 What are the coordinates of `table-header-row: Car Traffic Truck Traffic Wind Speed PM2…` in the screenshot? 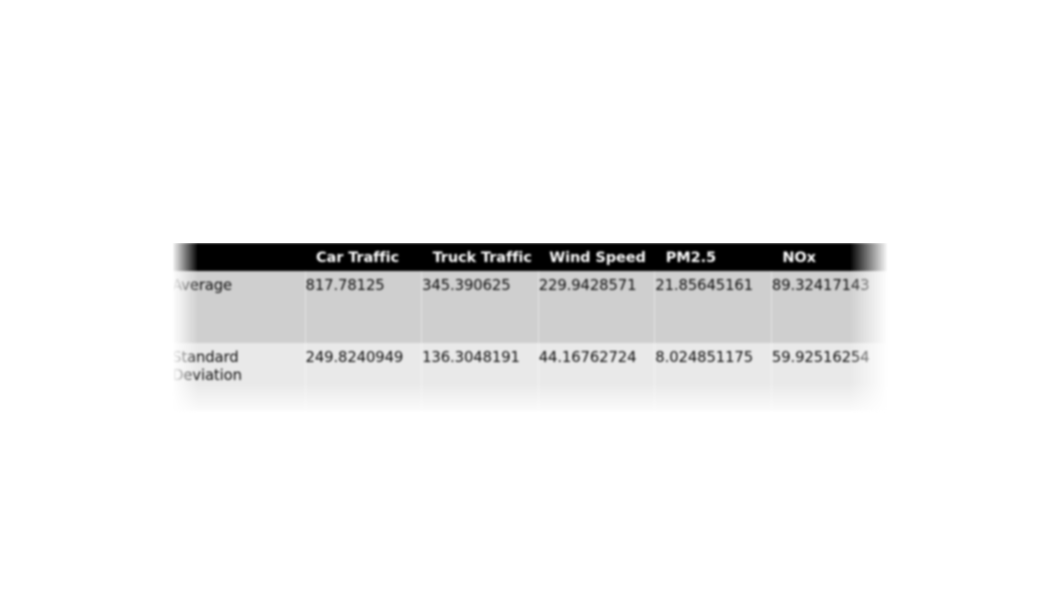 It's located at (530, 257).